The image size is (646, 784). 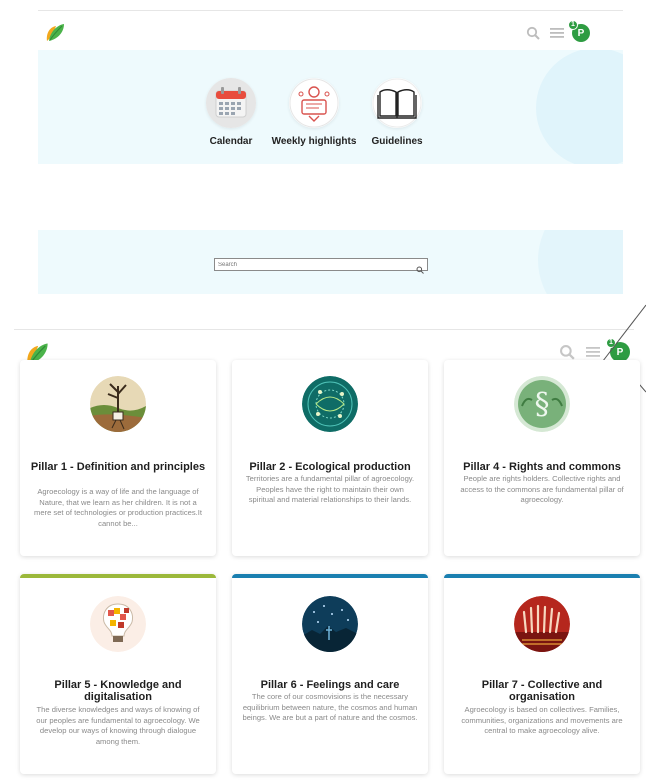 I want to click on pillar-4-illustration: §, so click(x=542, y=404).